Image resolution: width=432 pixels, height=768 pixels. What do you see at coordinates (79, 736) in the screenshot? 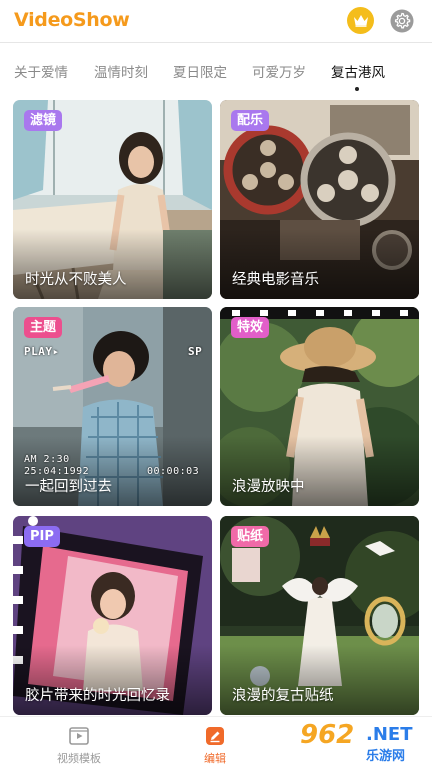
I see `video-template-icon` at bounding box center [79, 736].